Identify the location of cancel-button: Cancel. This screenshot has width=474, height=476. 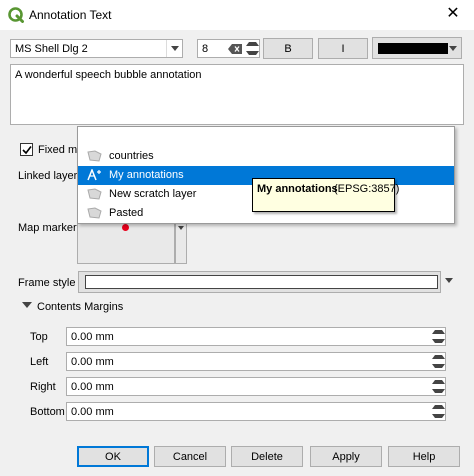
(190, 456).